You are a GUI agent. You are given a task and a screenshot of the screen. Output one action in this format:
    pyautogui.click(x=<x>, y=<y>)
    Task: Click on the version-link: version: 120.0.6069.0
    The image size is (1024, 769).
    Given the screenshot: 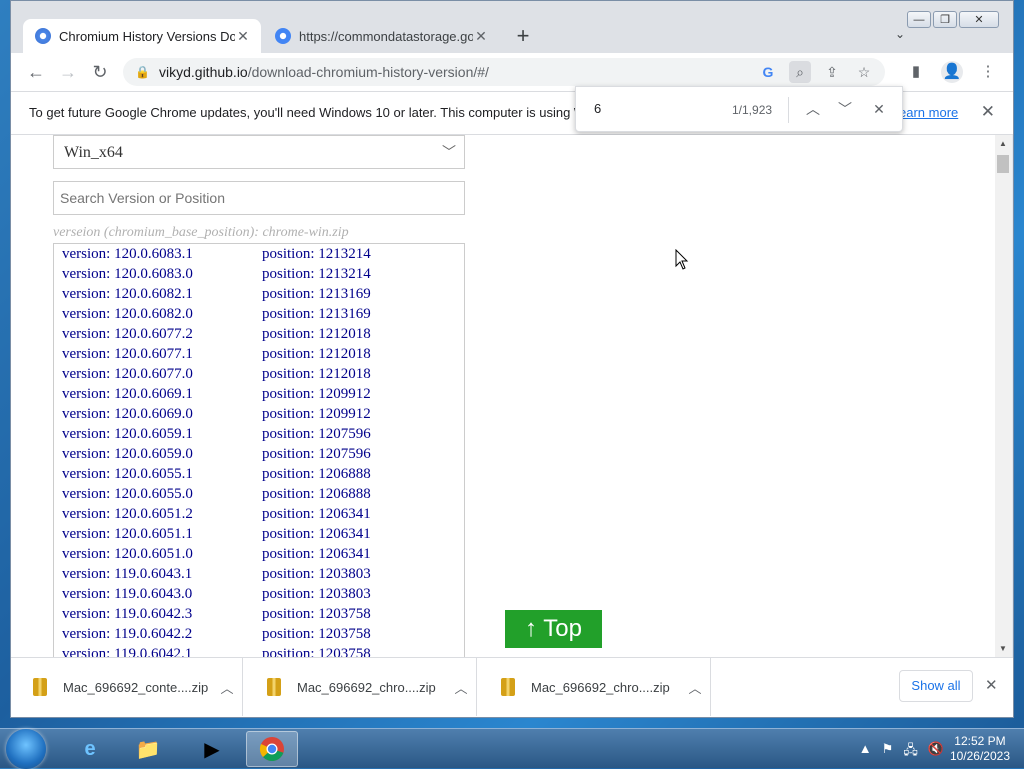 What is the action you would take?
    pyautogui.click(x=162, y=414)
    